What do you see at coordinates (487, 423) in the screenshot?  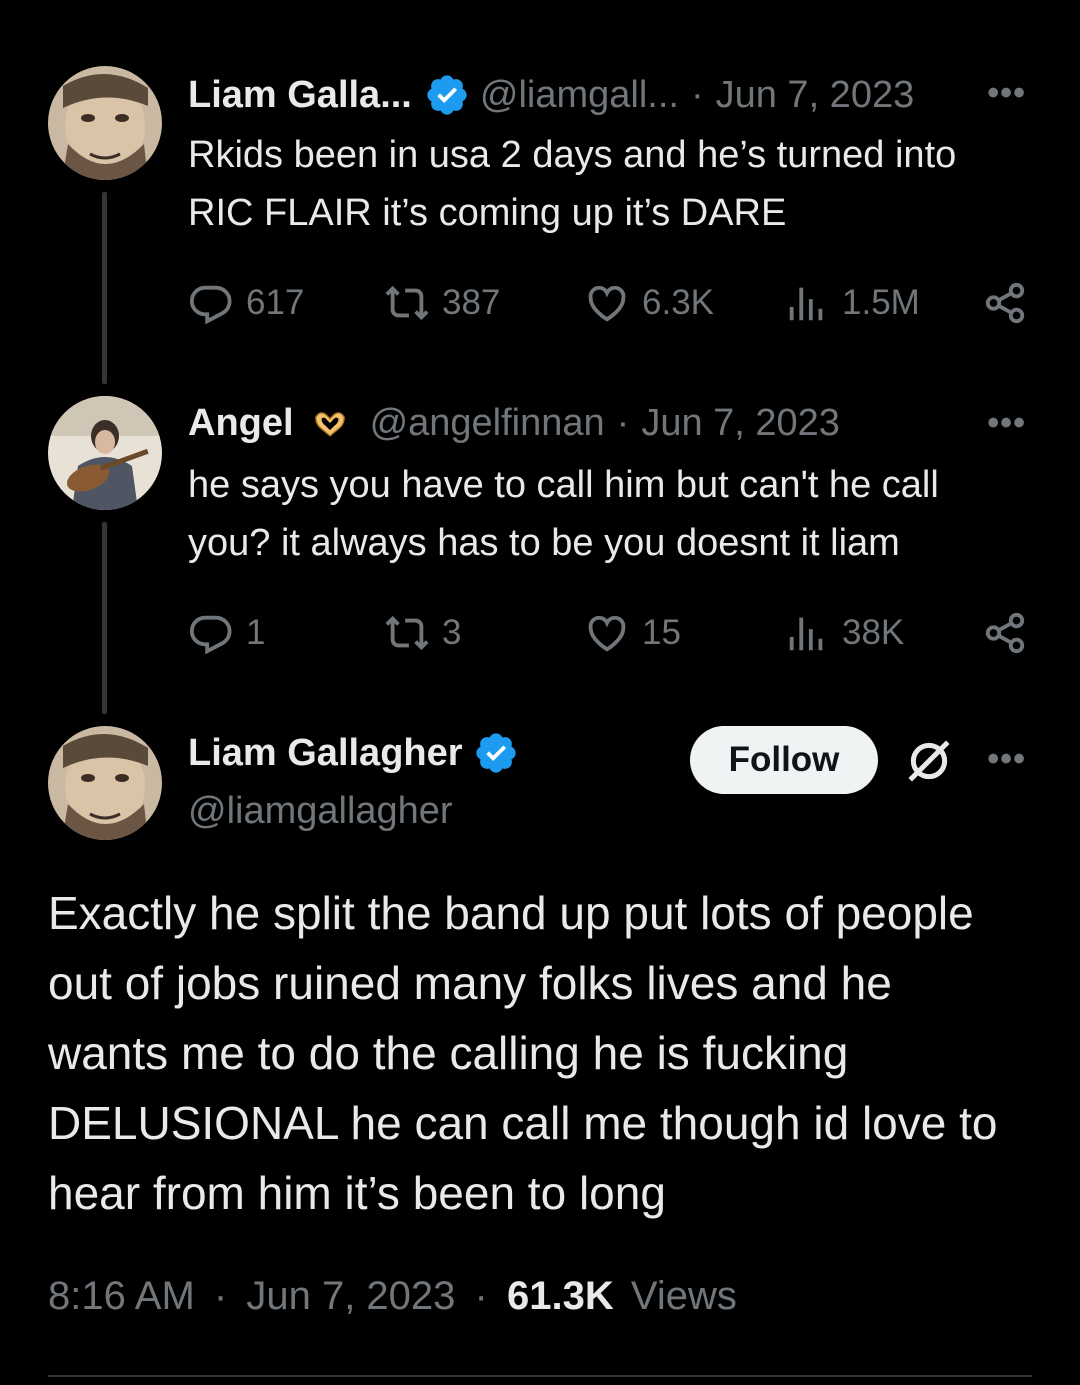 I see `tweet2-handle: @angelfinnan` at bounding box center [487, 423].